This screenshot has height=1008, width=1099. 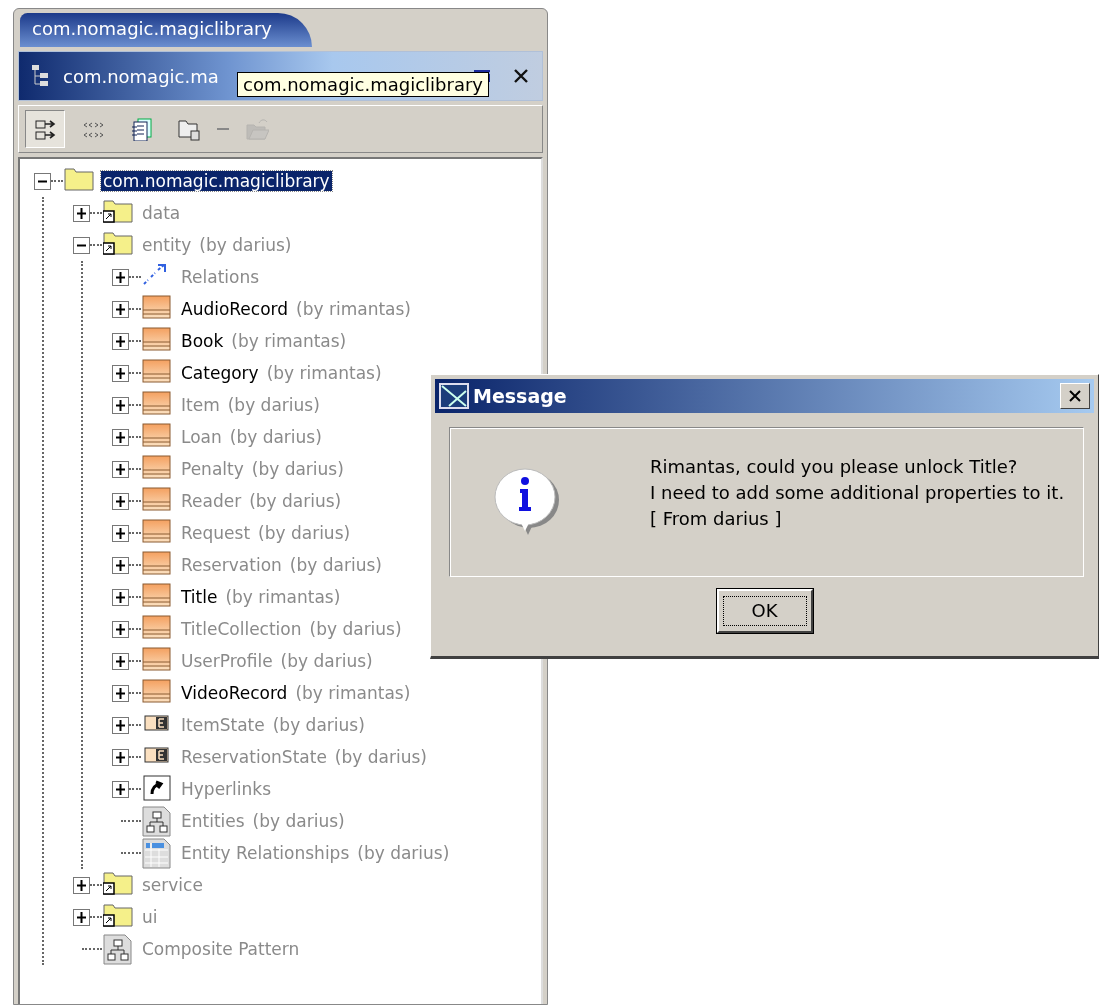 I want to click on tree-item-label: Reader, so click(x=211, y=501).